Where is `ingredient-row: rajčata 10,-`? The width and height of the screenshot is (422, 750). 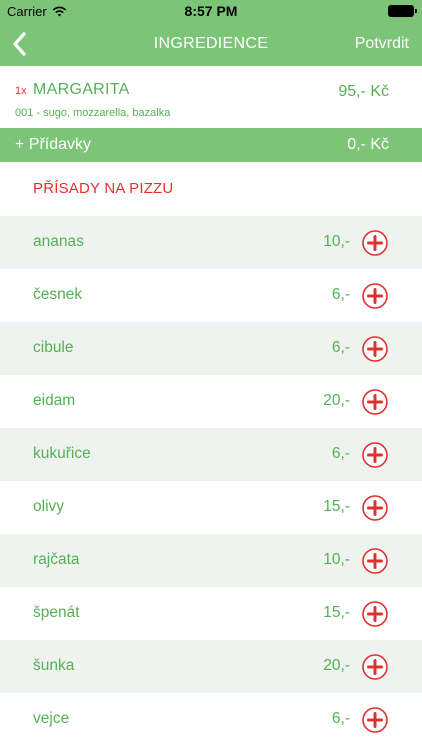
ingredient-row: rajčata 10,- is located at coordinates (211, 560).